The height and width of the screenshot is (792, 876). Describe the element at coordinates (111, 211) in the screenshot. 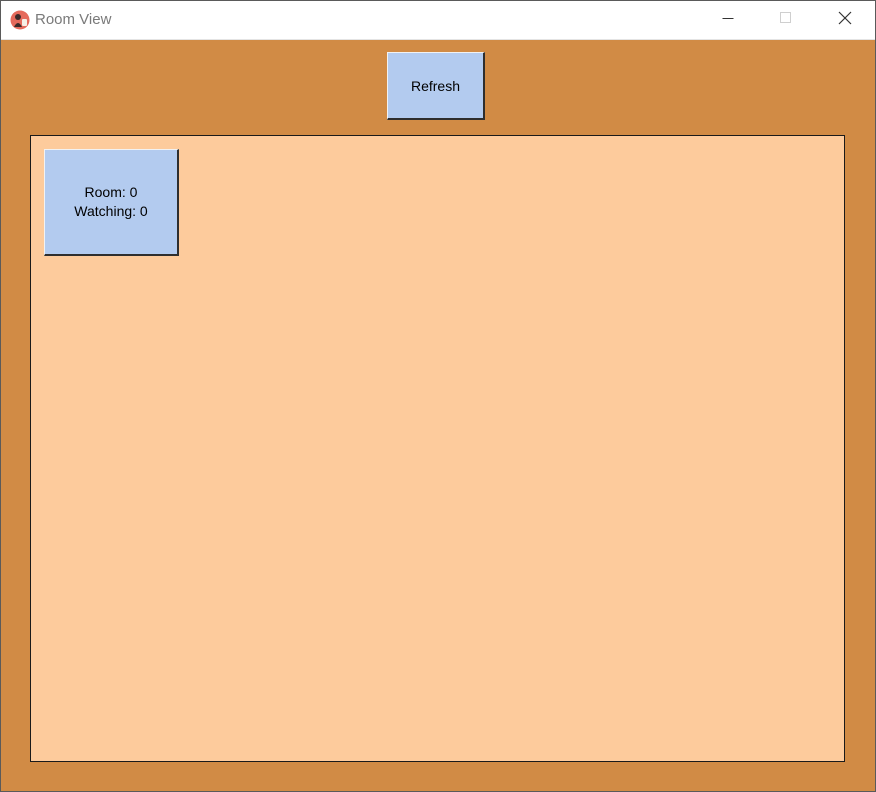

I see `watching-count-label: Watching: 0` at that location.